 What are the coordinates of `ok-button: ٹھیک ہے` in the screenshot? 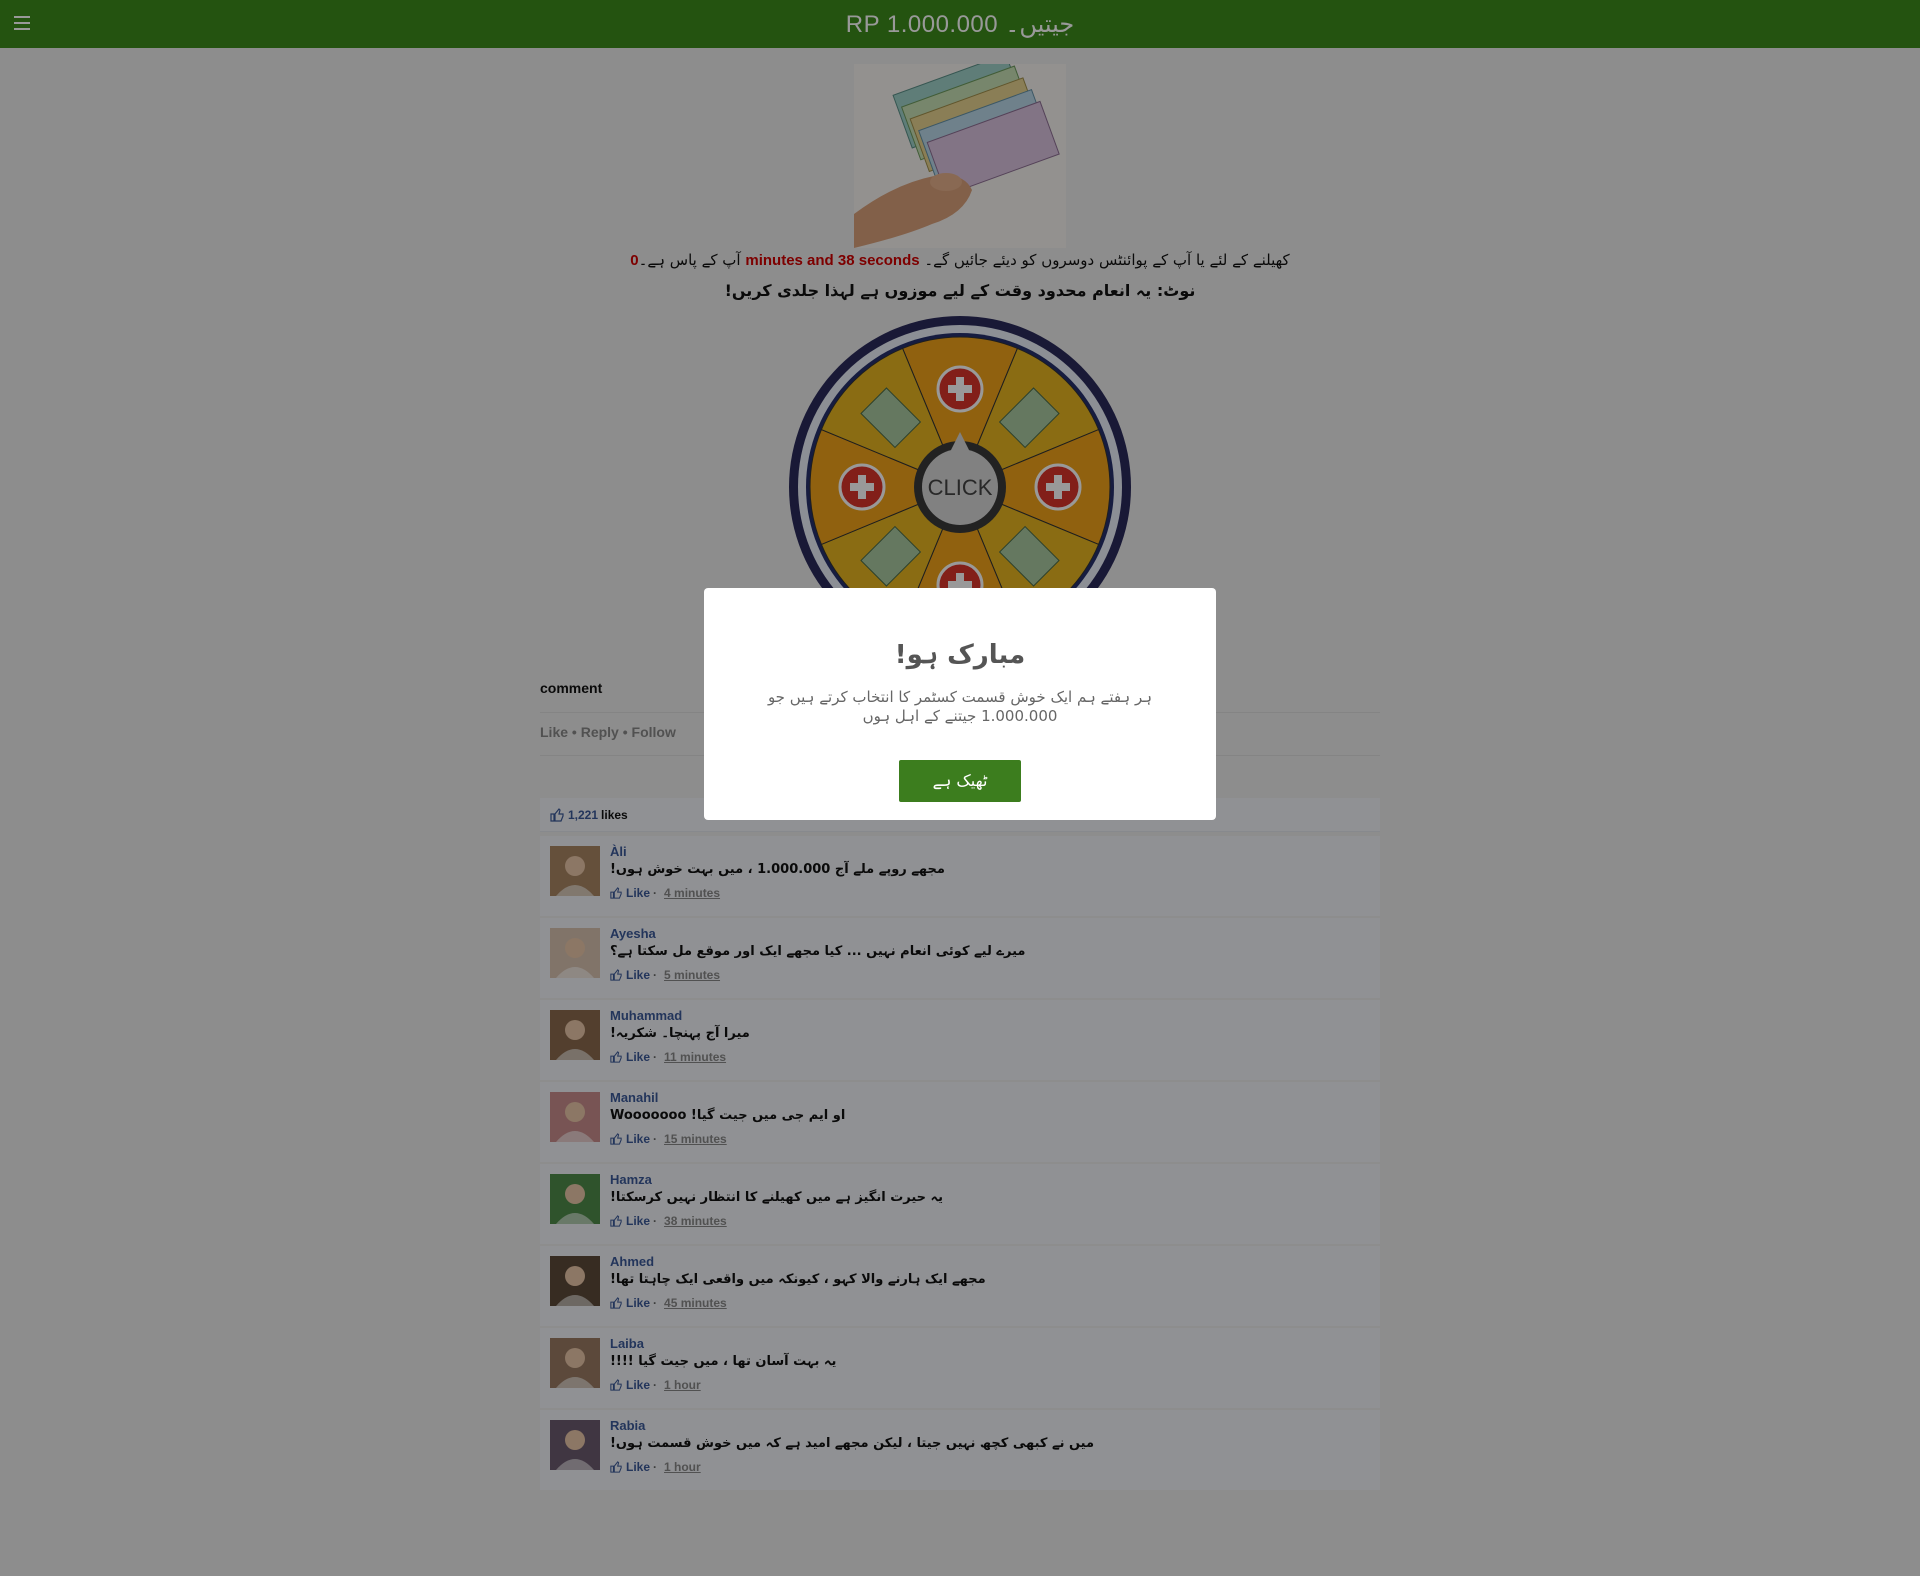 It's located at (960, 781).